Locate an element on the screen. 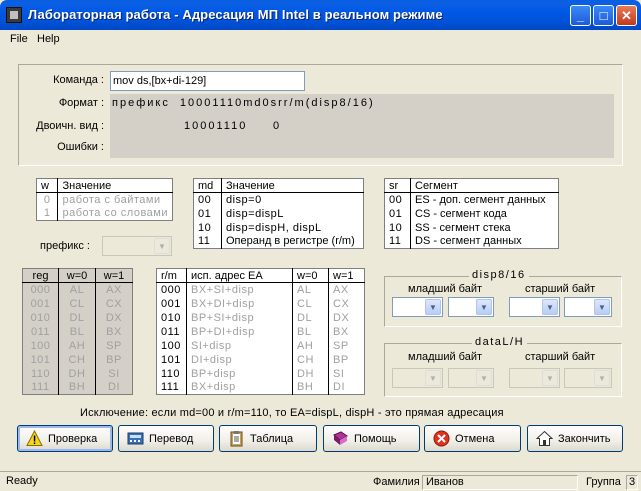  close-button: ✕ is located at coordinates (626, 15).